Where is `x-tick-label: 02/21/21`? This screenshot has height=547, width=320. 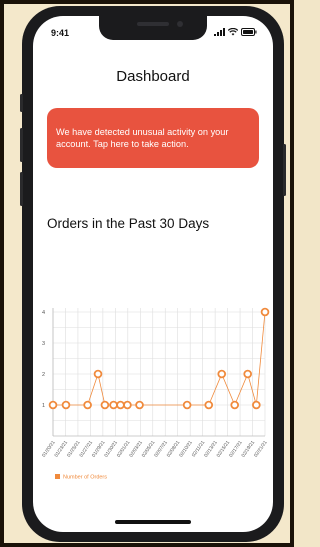
x-tick-label: 02/21/21 is located at coordinates (261, 448).